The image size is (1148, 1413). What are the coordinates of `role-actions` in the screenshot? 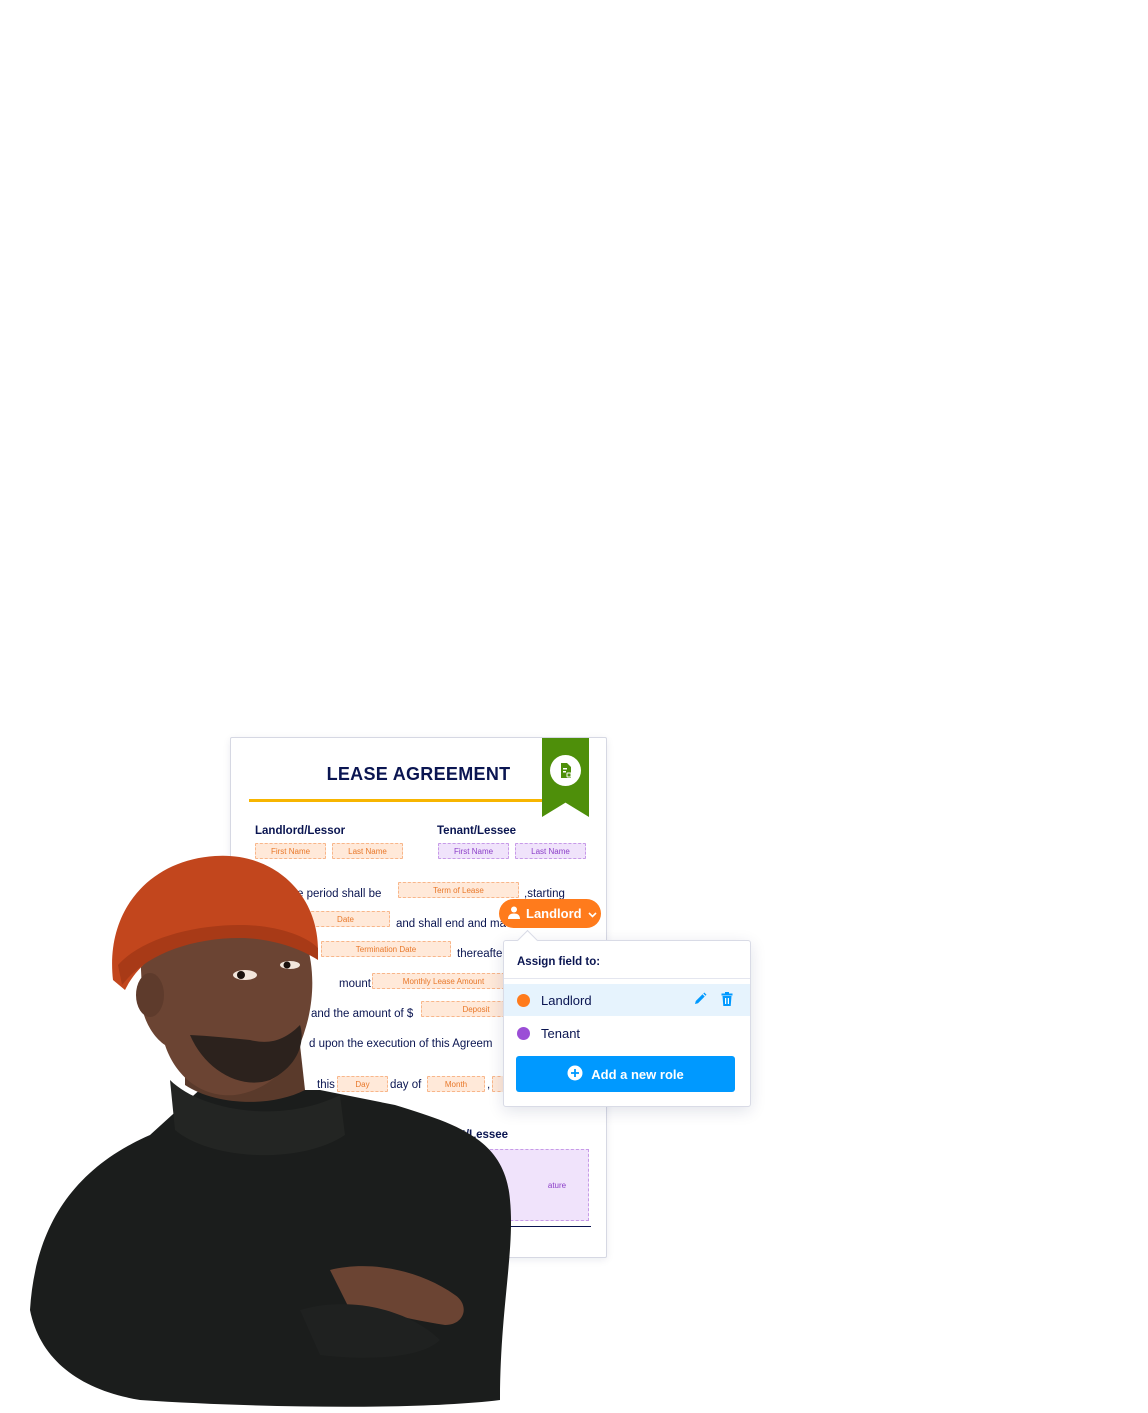 It's located at (713, 1001).